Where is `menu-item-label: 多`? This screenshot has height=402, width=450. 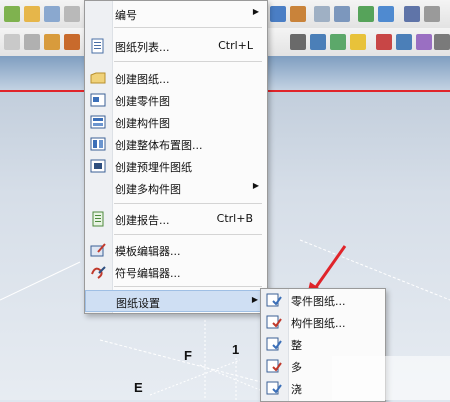 menu-item-label: 多 is located at coordinates (296, 367).